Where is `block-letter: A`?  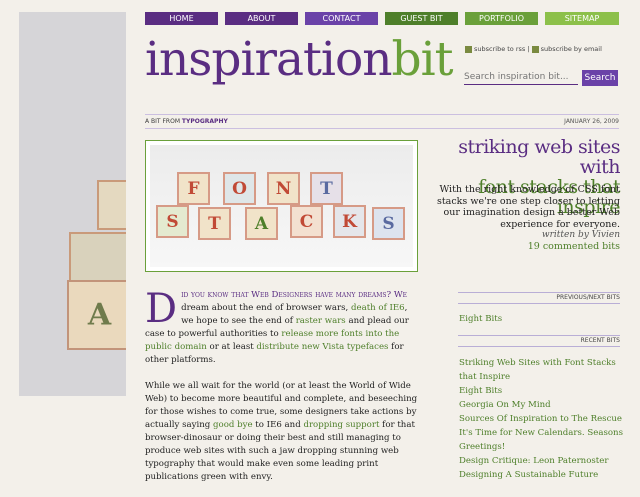
block-letter: A is located at coordinates (99, 315).